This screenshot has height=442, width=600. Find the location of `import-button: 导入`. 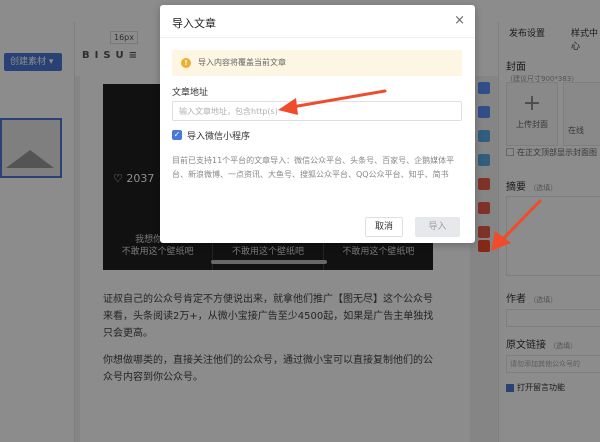

import-button: 导入 is located at coordinates (437, 227).